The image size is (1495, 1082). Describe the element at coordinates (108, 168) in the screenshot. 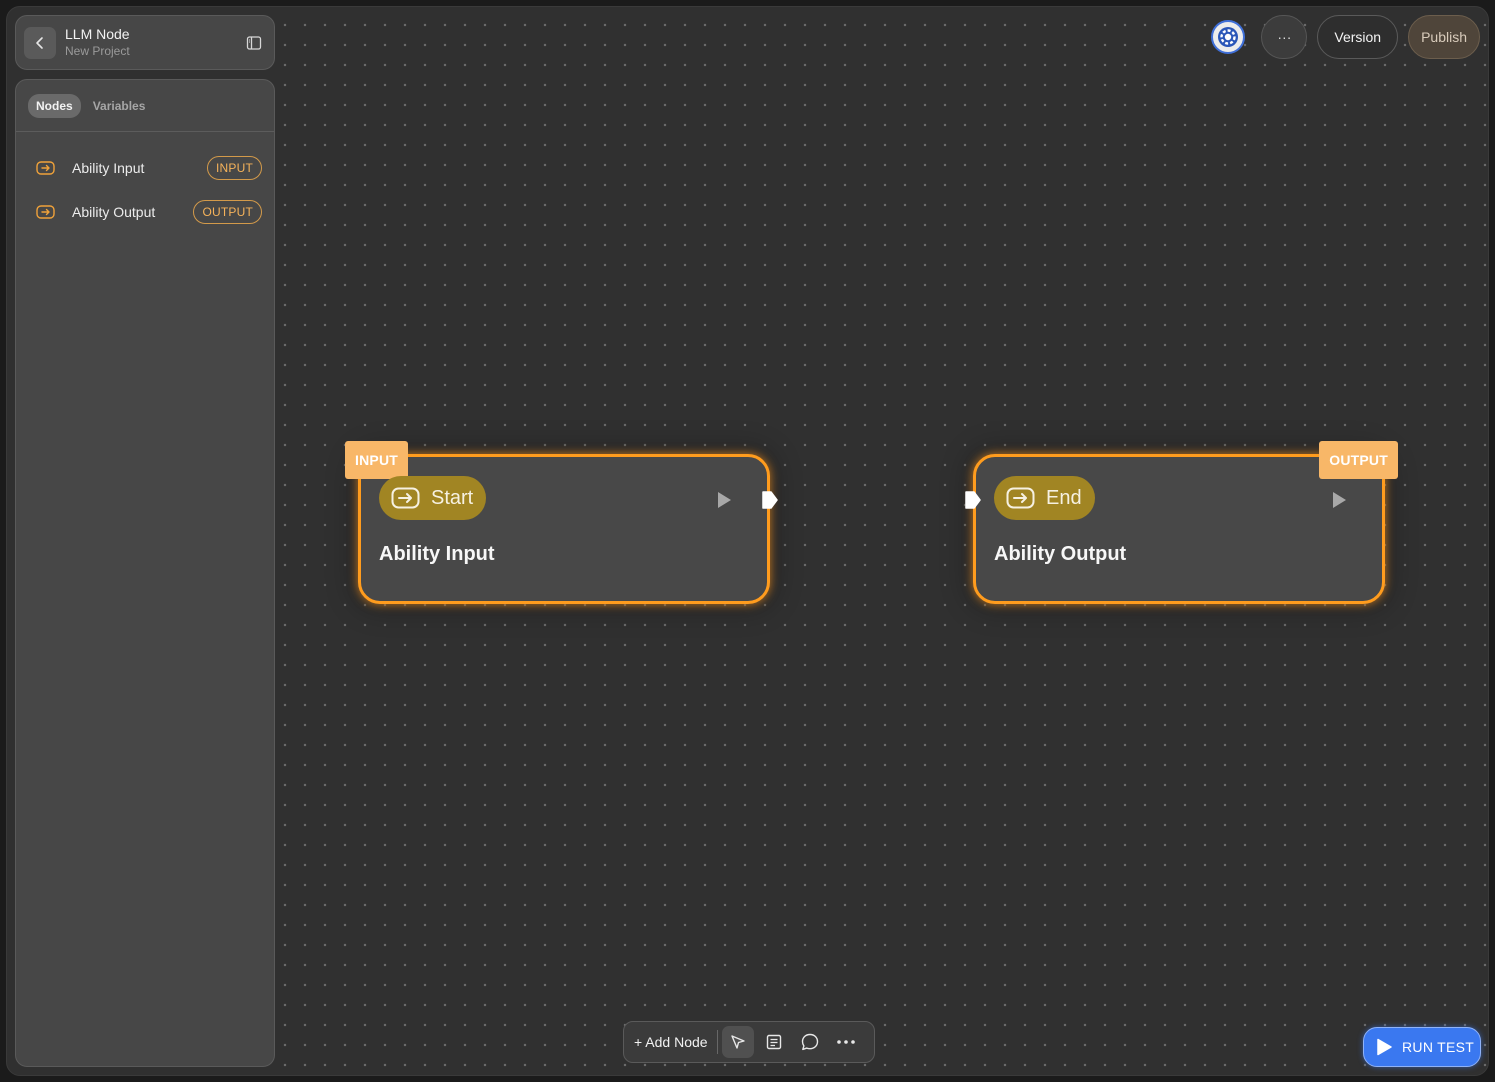

I see `sidebar-item-label: Ability Input` at that location.